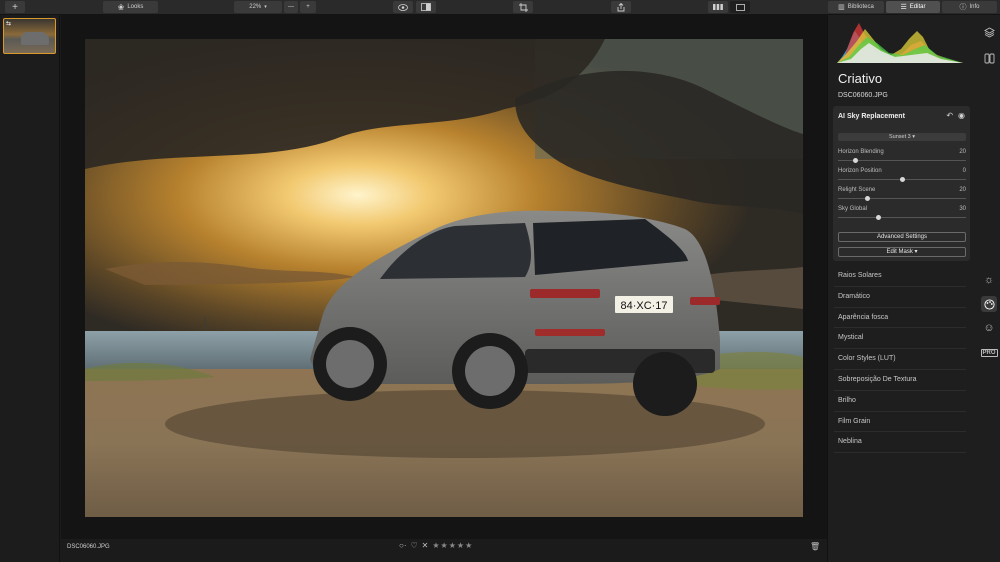 The width and height of the screenshot is (1000, 562). I want to click on split-view-icon, so click(426, 7).